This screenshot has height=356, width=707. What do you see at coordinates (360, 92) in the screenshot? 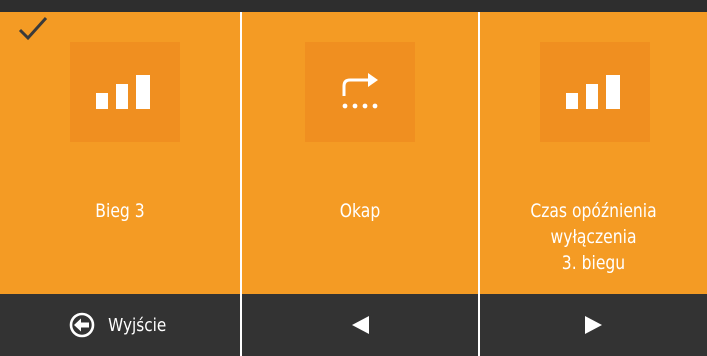
I see `redirect-arrow-icon` at bounding box center [360, 92].